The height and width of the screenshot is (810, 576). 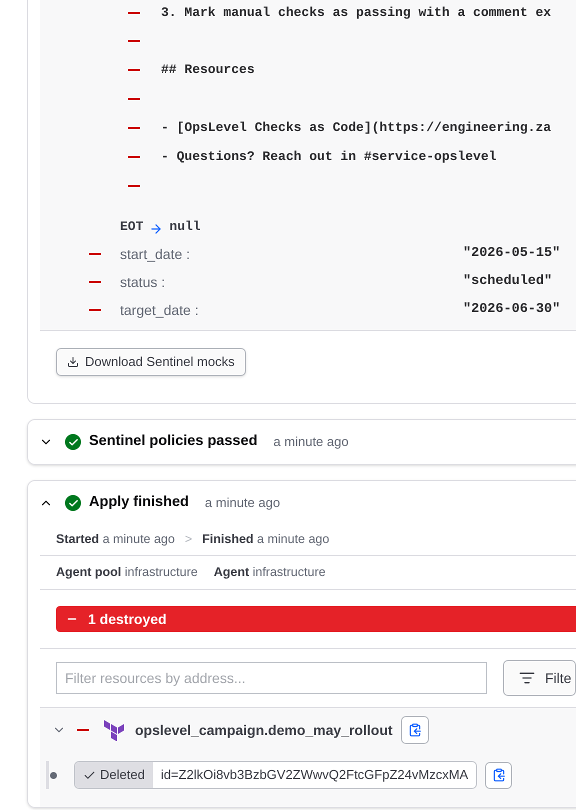 I want to click on filter-button: Filte, so click(x=539, y=678).